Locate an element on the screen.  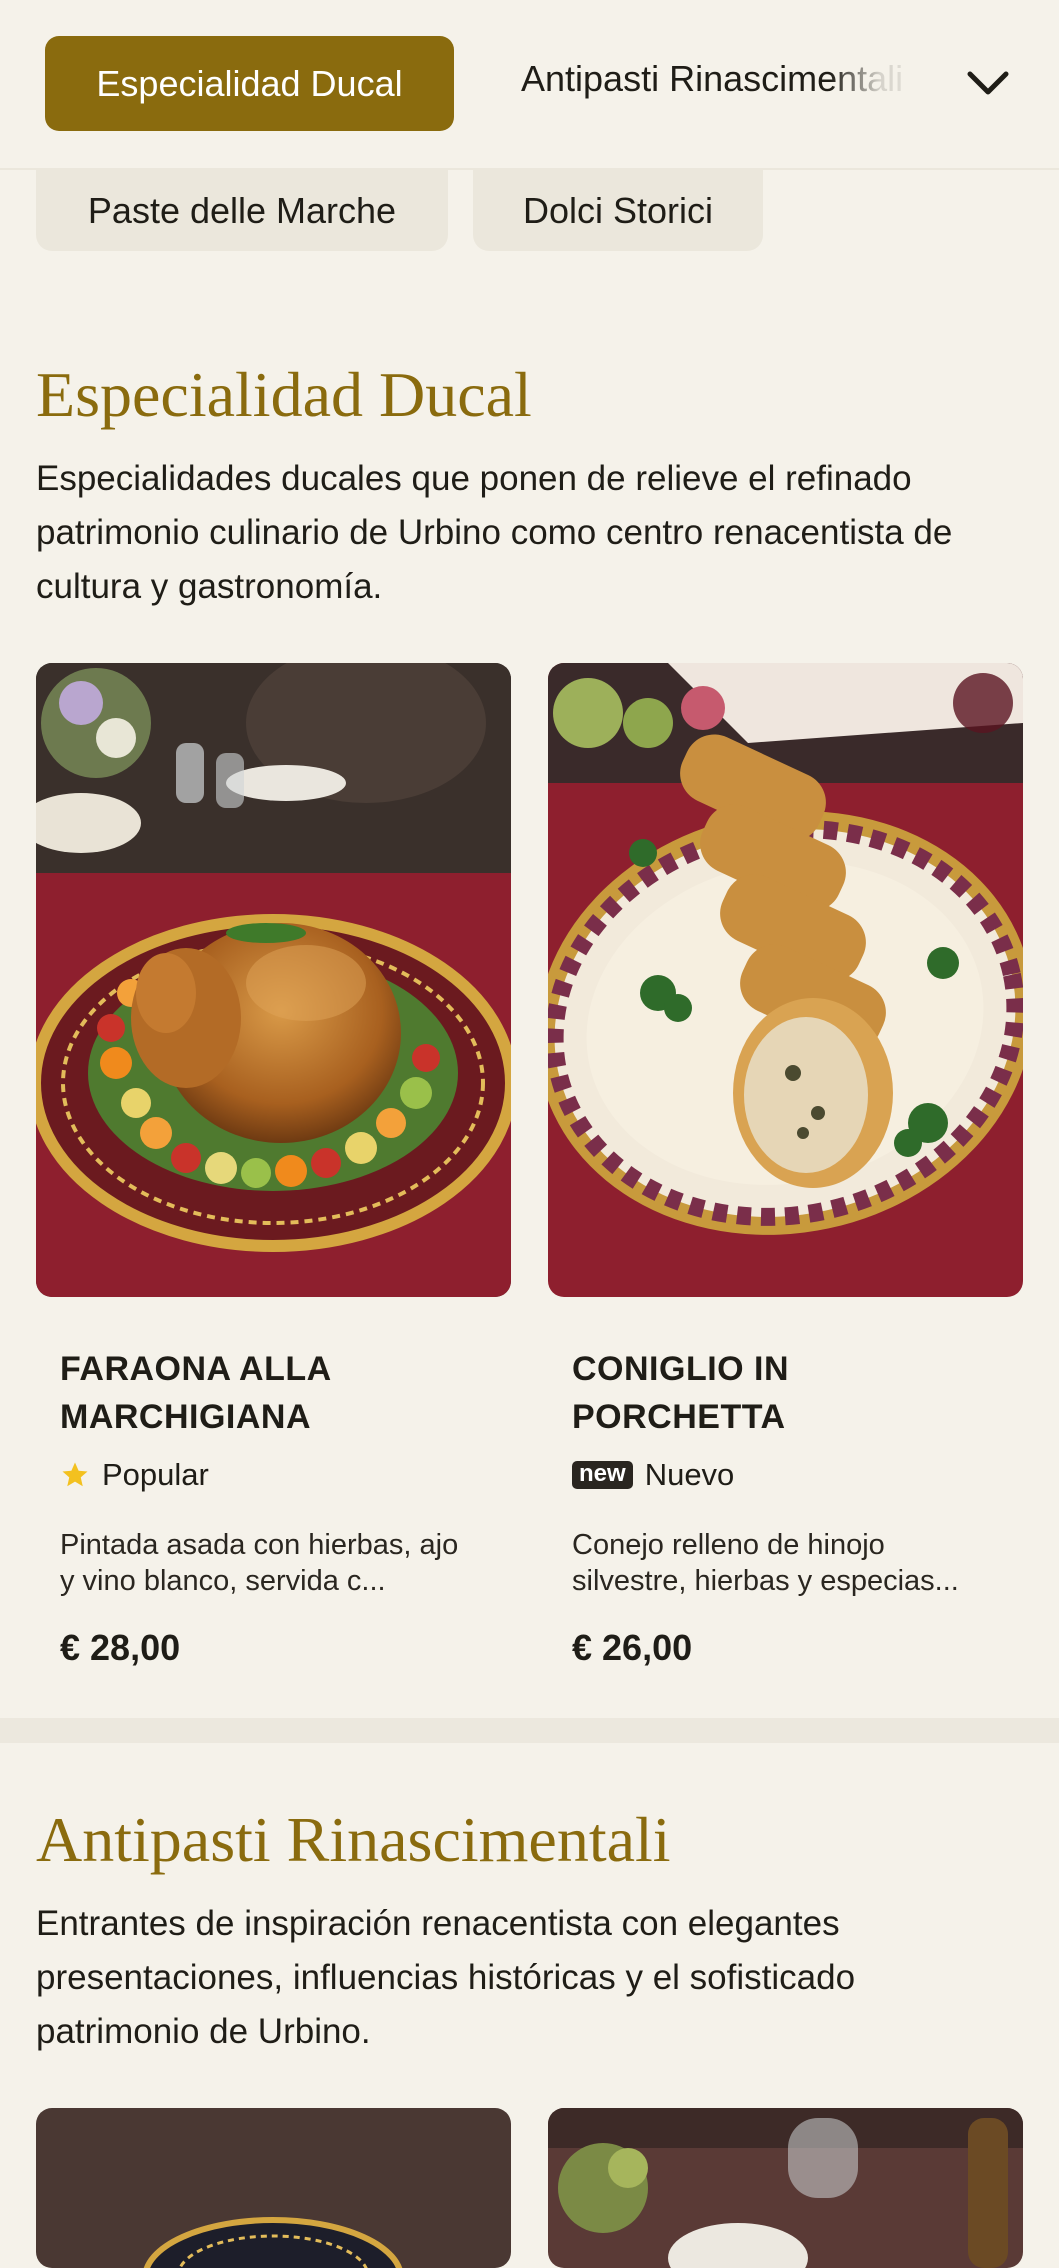
section-divider is located at coordinates (529, 1730).